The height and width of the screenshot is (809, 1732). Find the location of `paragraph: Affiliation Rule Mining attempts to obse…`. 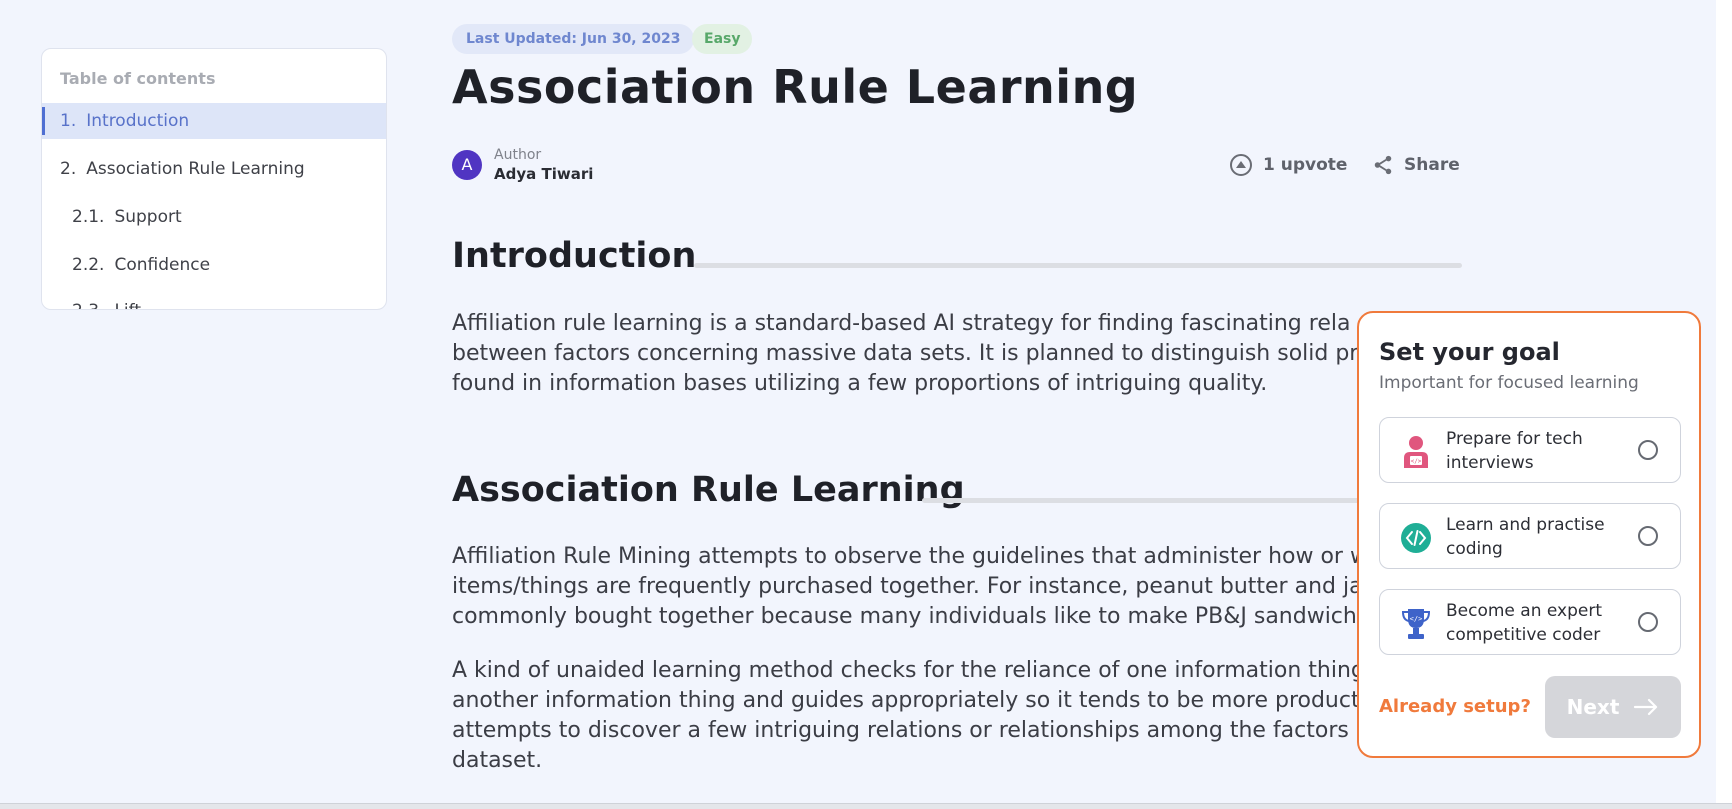

paragraph: Affiliation Rule Mining attempts to obse… is located at coordinates (952, 587).